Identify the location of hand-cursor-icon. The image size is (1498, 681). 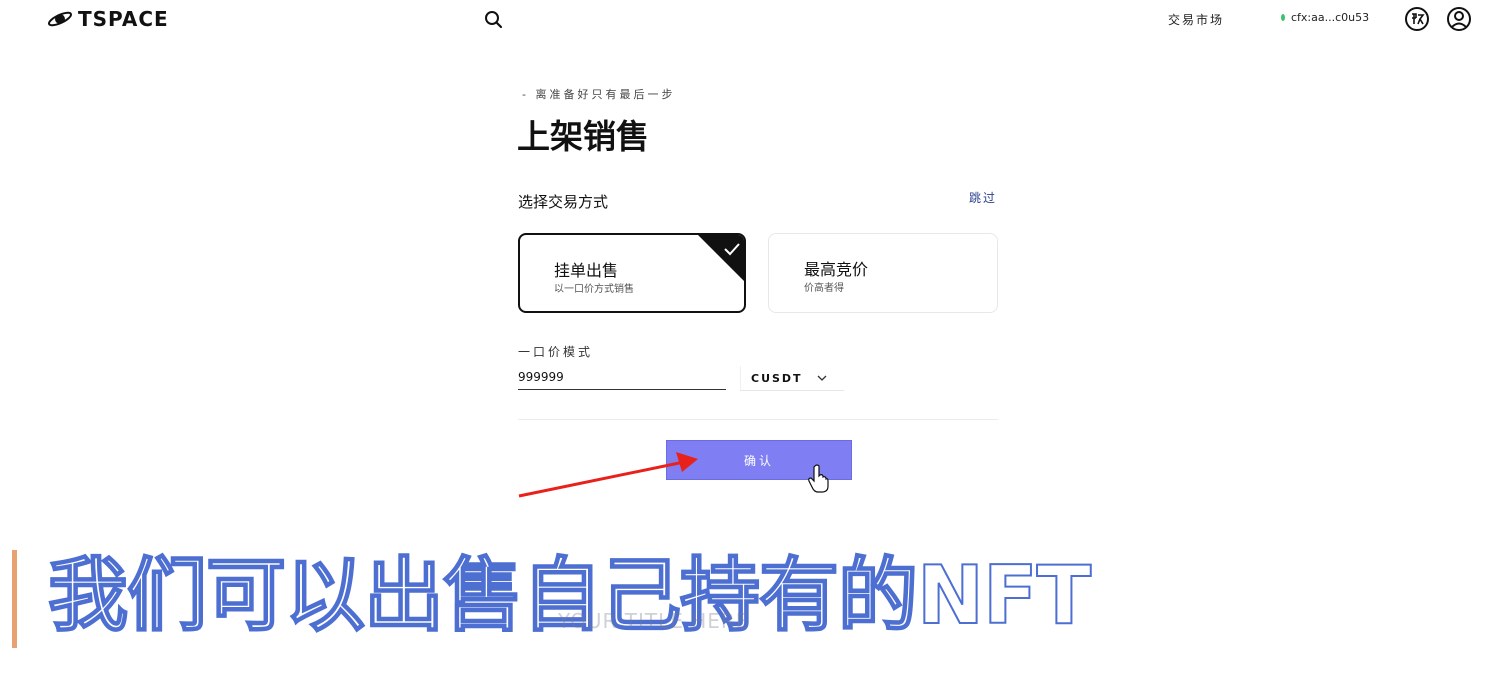
(818, 478).